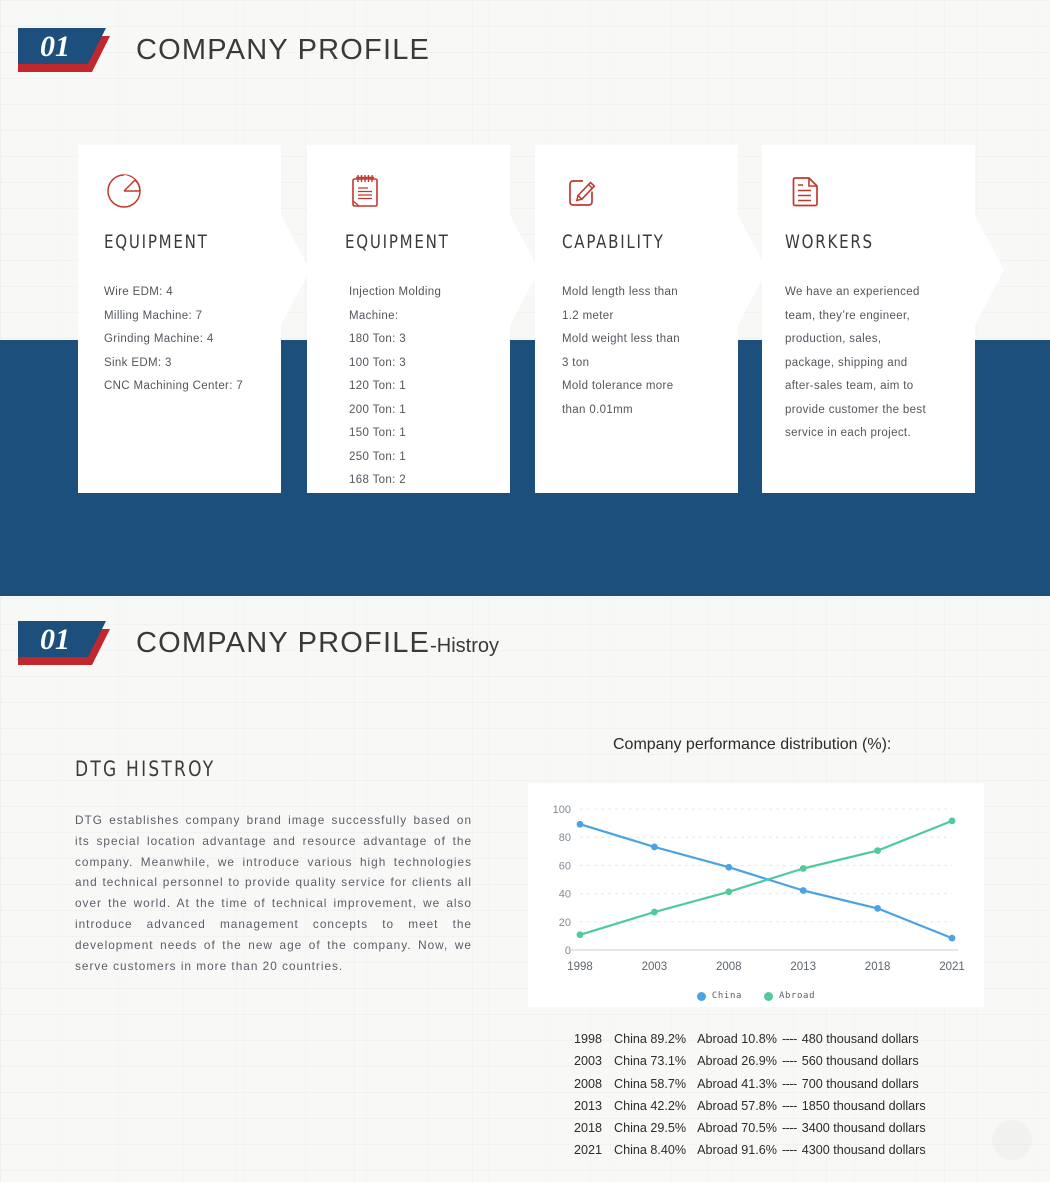 This screenshot has width=1050, height=1182. I want to click on chart-xtick-label: 1998, so click(580, 967).